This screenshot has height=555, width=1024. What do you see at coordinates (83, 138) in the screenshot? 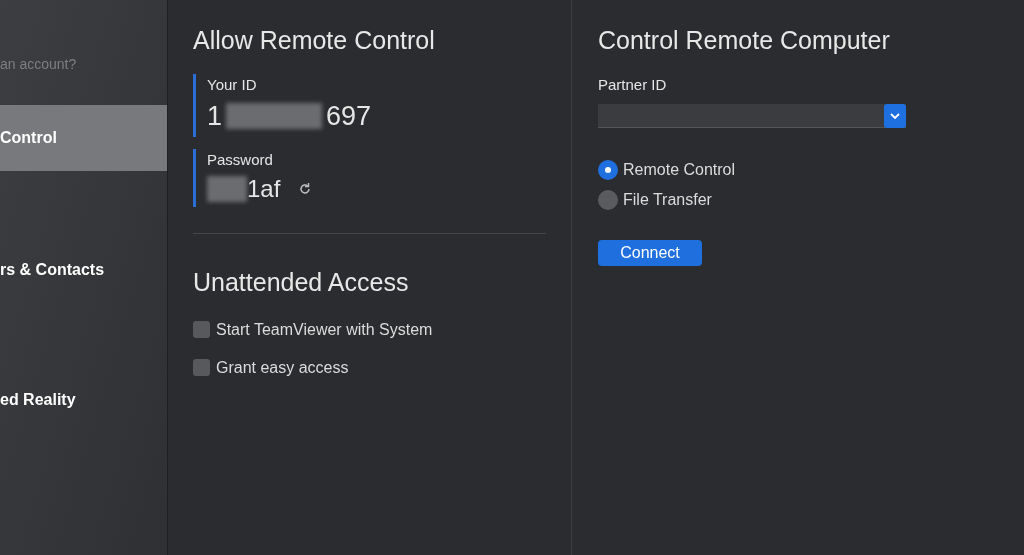
I see `sidebar-item: Control` at bounding box center [83, 138].